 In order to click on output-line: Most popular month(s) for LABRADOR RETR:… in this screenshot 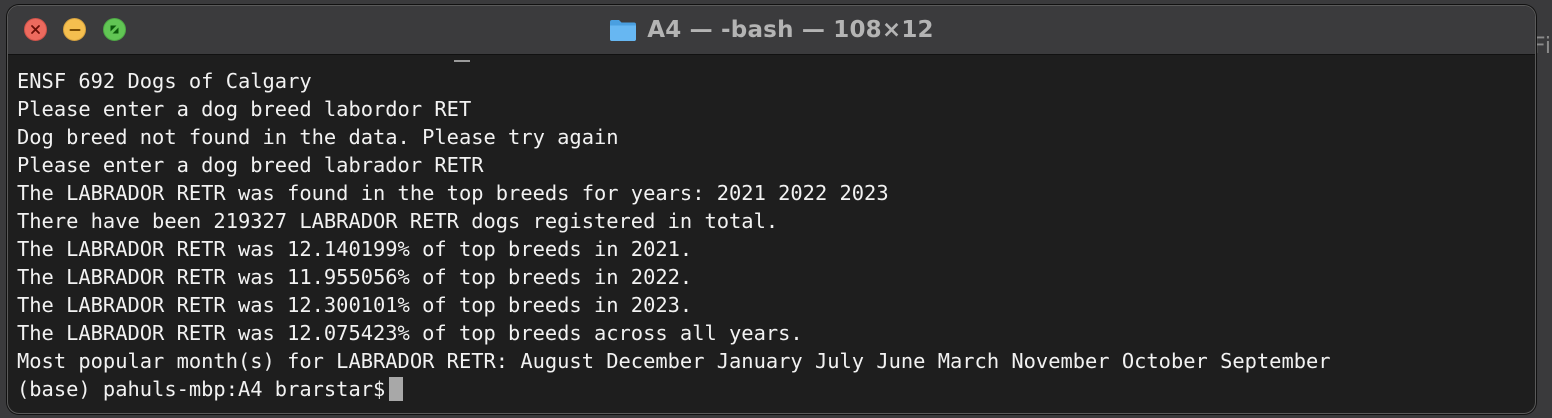, I will do `click(674, 361)`.